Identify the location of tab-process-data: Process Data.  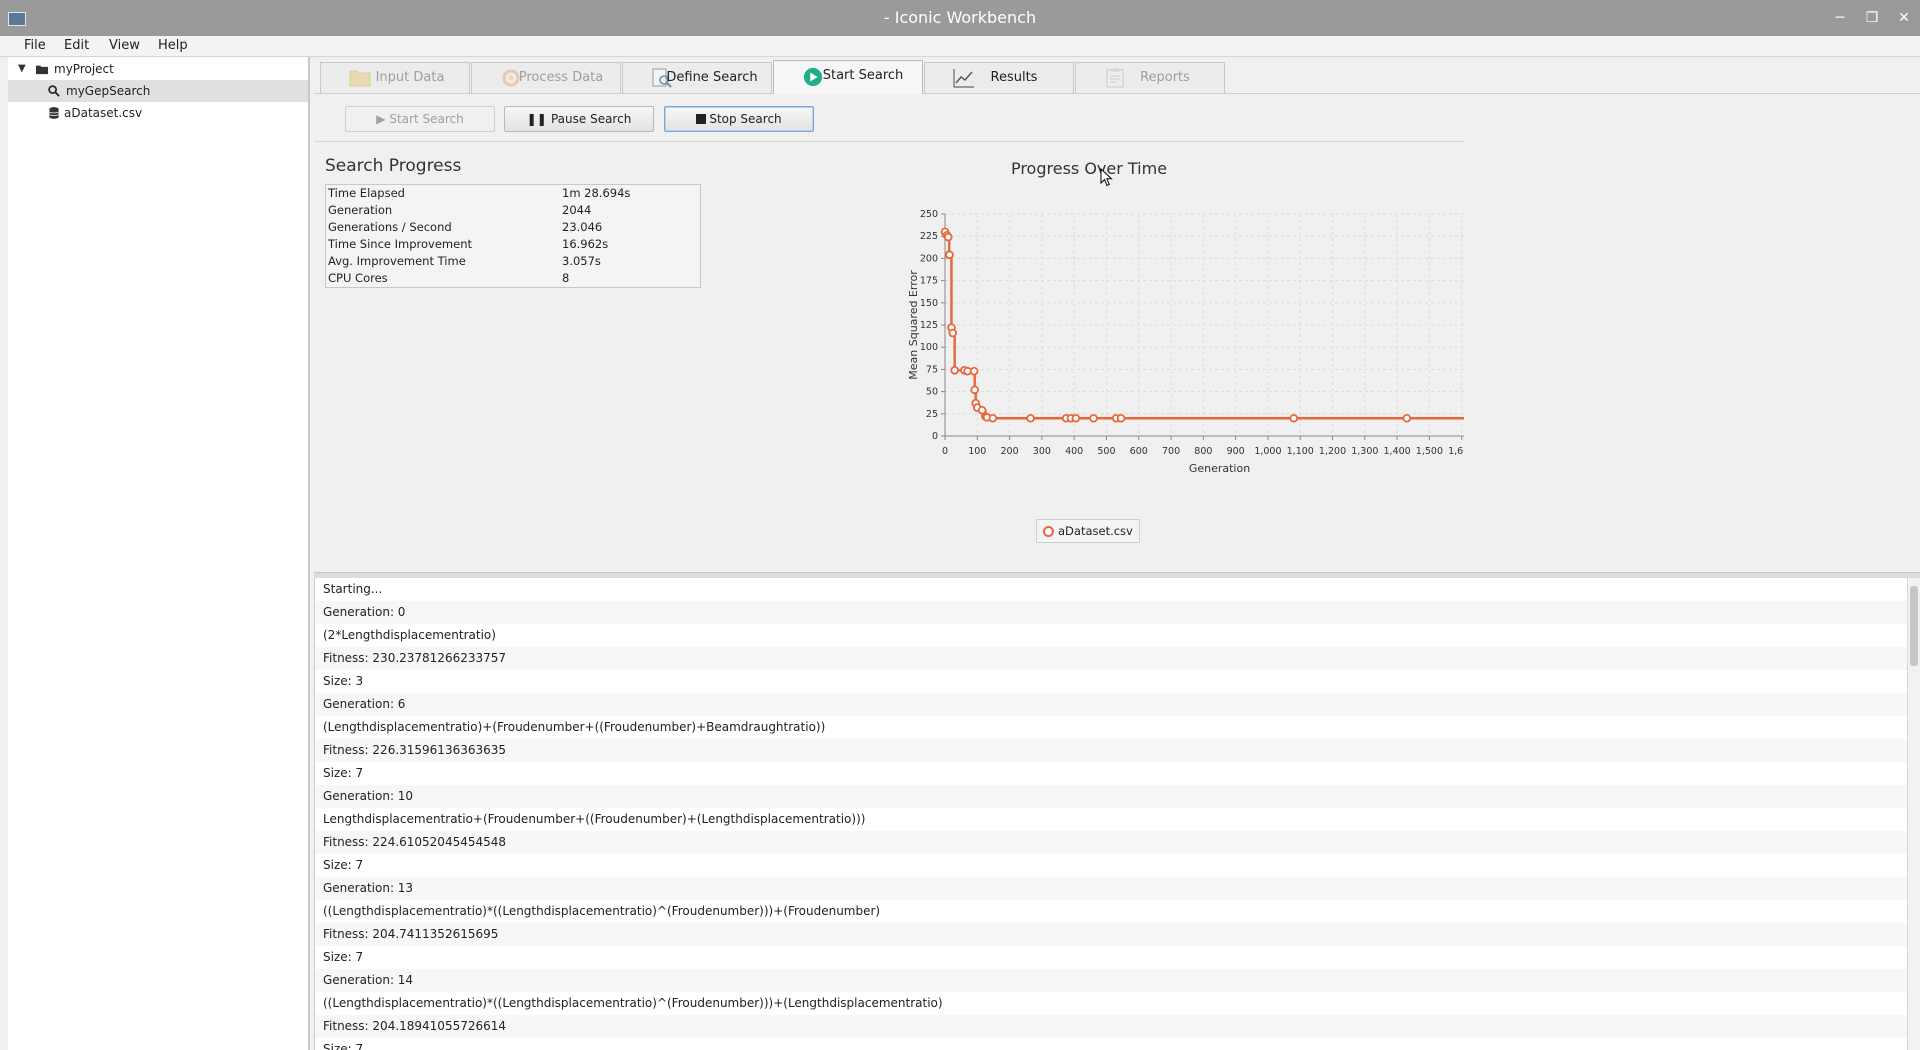
(546, 77).